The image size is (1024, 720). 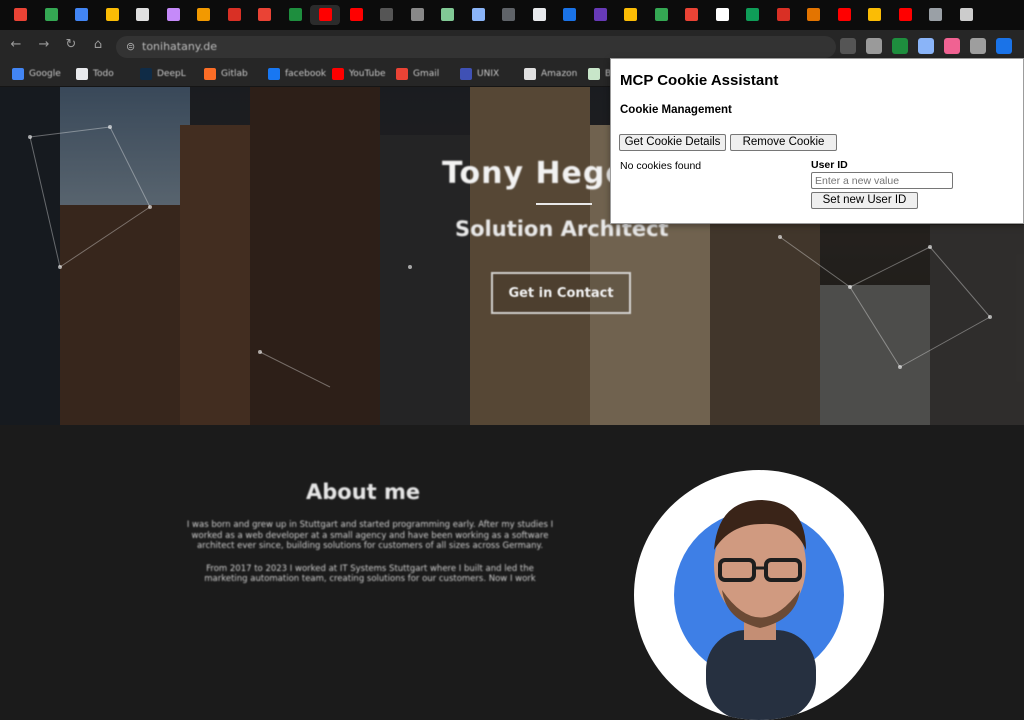 I want to click on bookmark-label: Amazon, so click(x=559, y=74).